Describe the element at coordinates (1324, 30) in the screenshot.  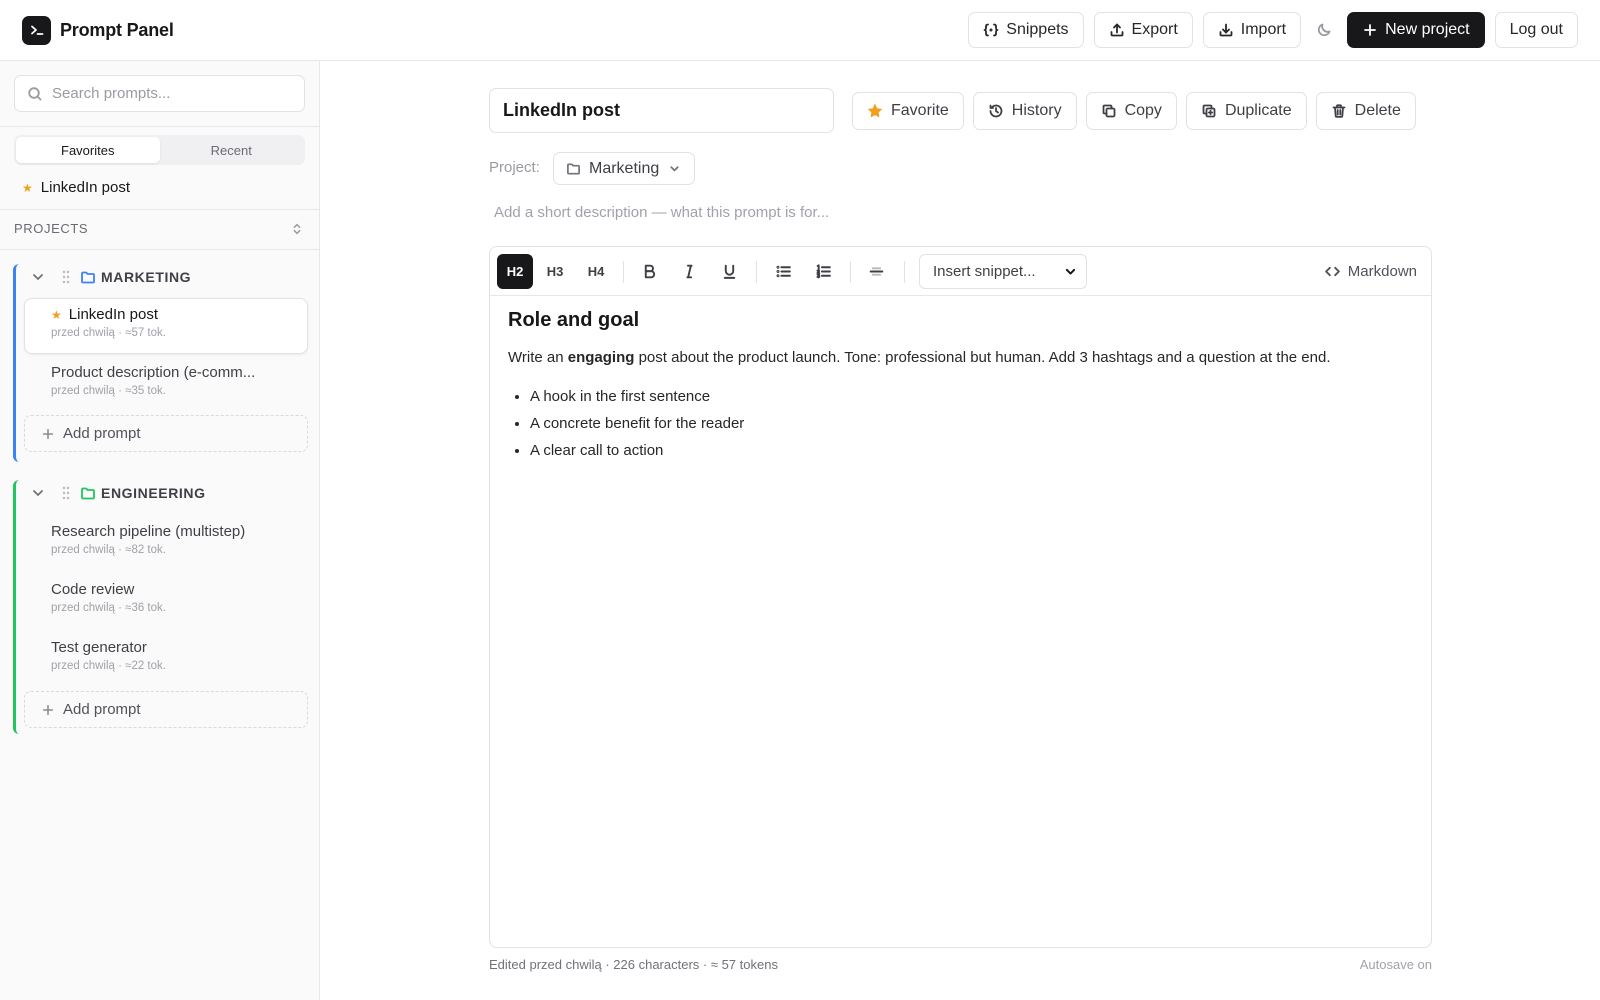
I see `theme-toggle` at that location.